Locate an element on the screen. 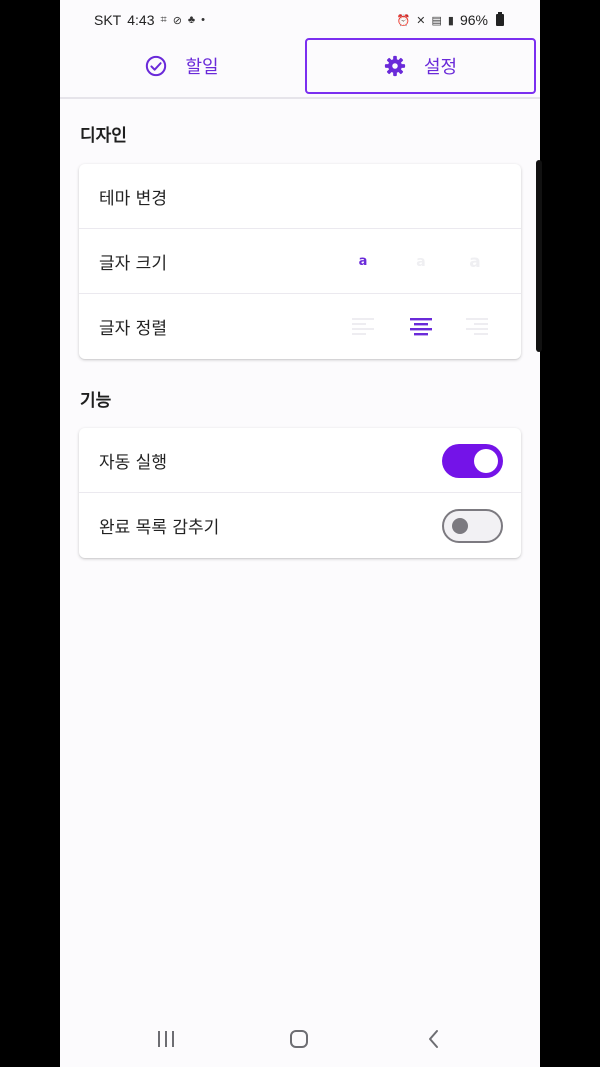 The width and height of the screenshot is (600, 1067). mute-icon: ✕ is located at coordinates (421, 20).